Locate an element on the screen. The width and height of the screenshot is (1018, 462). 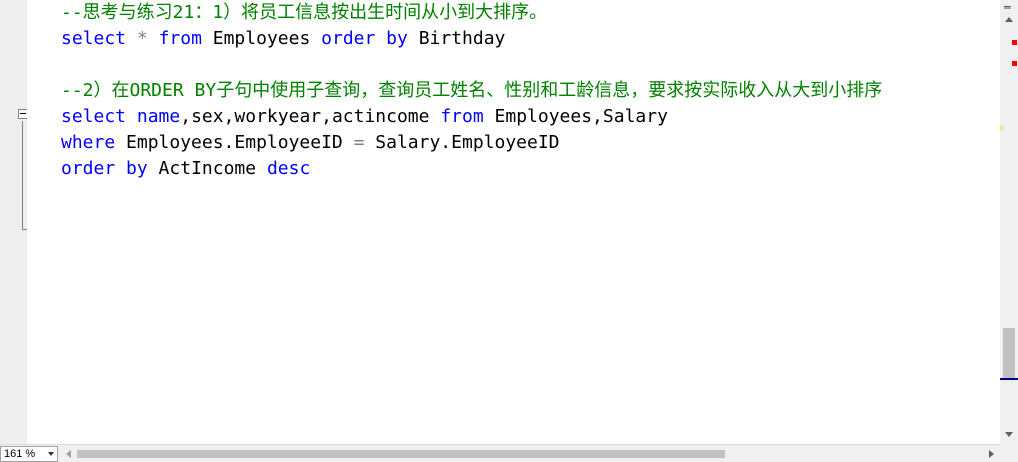
editor-gutter is located at coordinates (15, 222).